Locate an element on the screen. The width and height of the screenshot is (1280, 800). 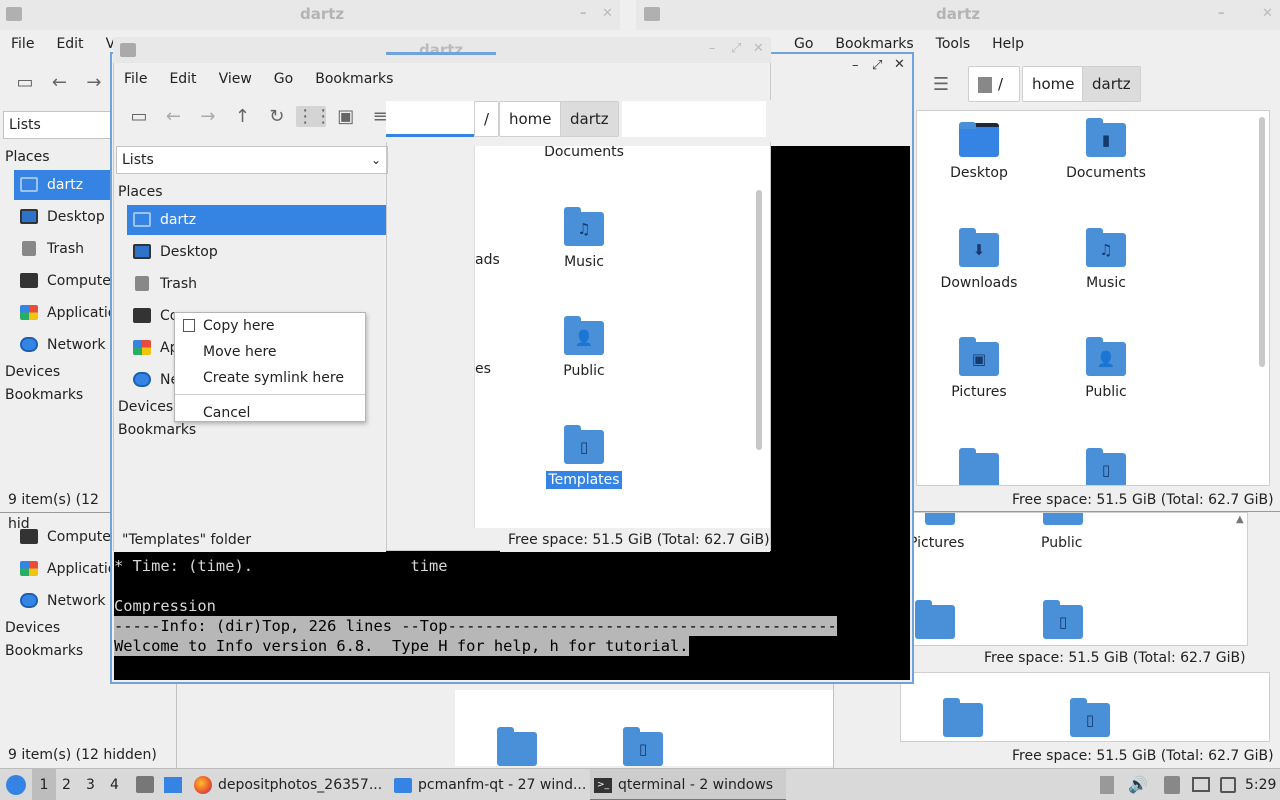
menu-tools: Tools is located at coordinates (953, 44).